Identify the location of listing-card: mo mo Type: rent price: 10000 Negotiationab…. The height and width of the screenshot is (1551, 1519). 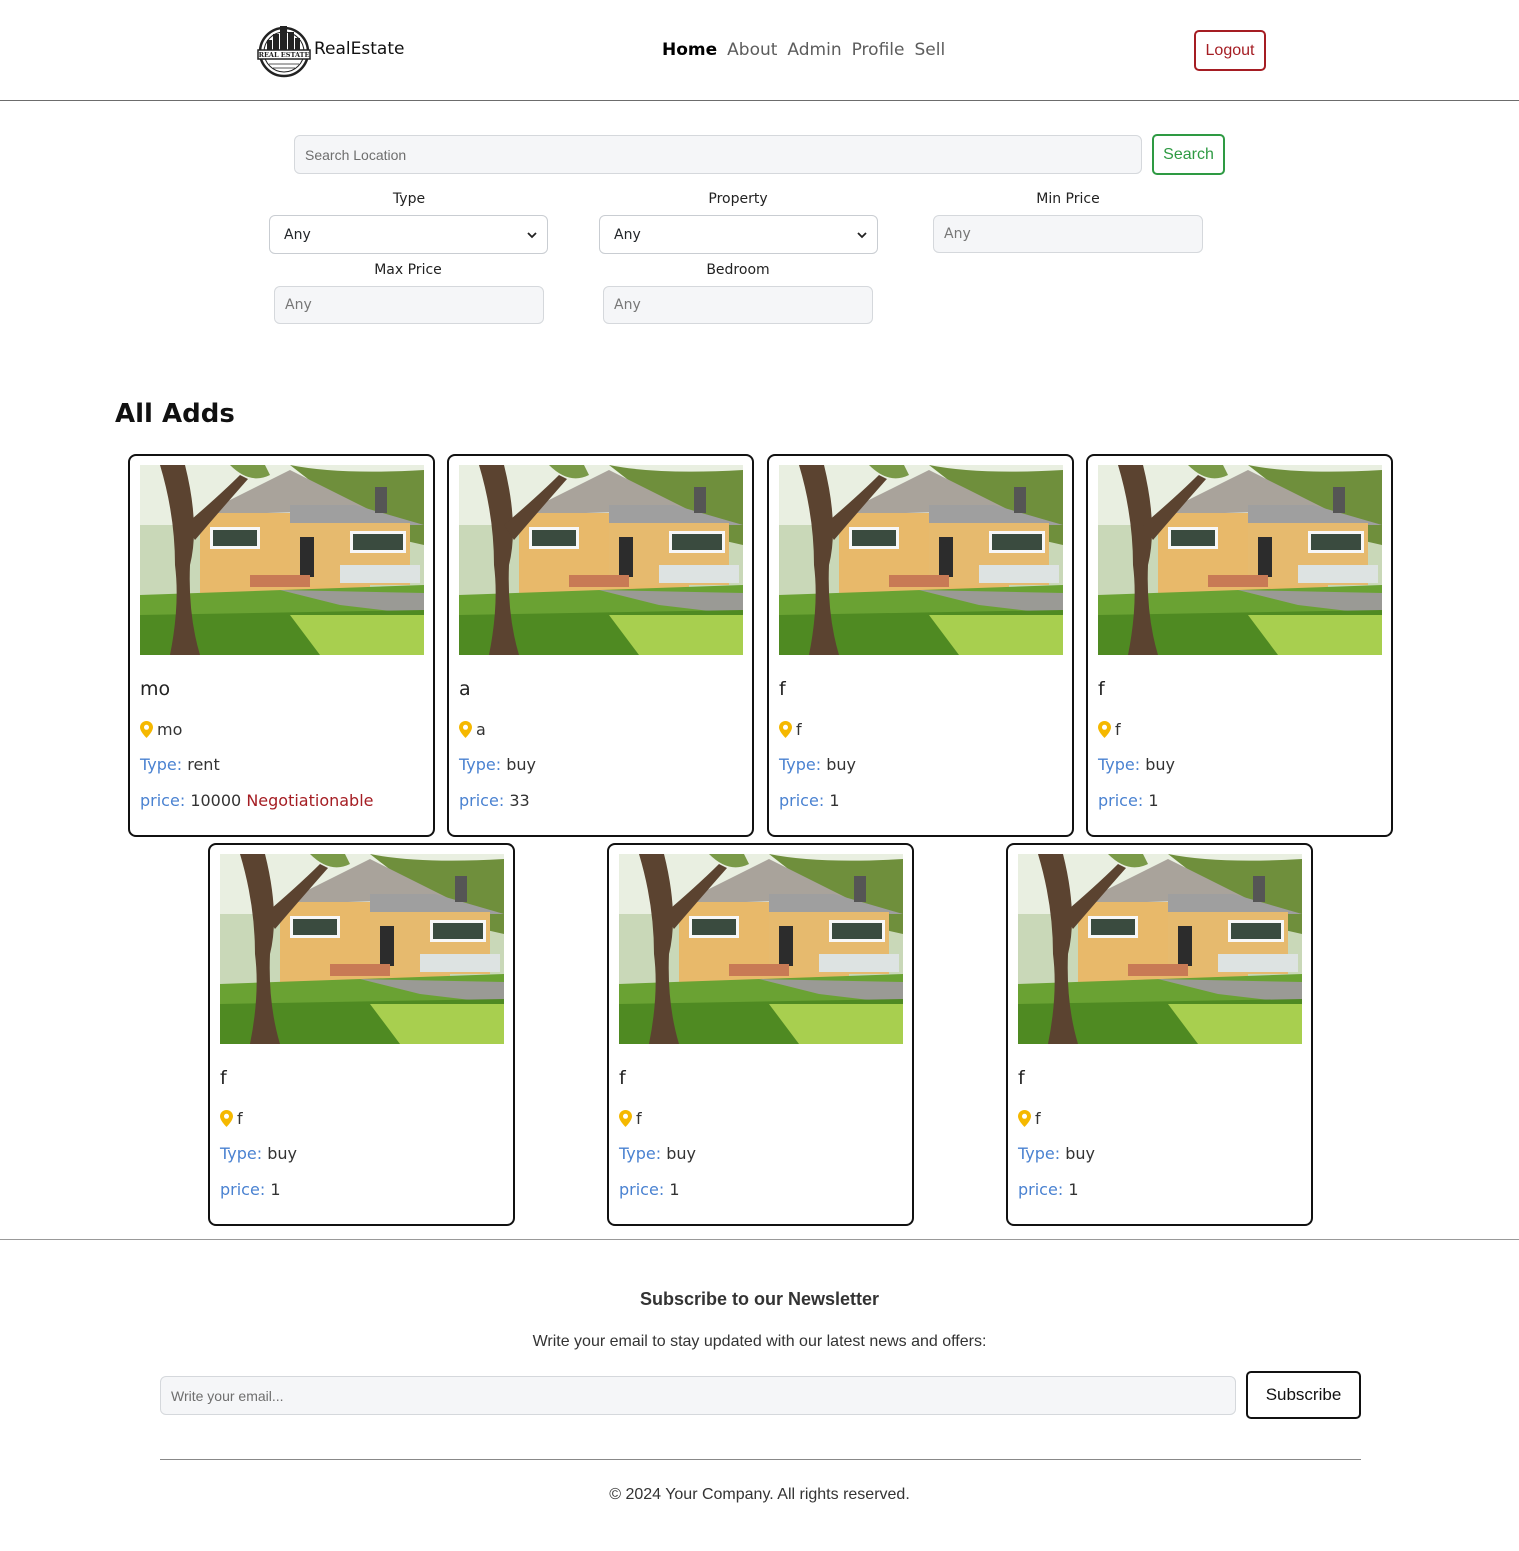
(281, 645).